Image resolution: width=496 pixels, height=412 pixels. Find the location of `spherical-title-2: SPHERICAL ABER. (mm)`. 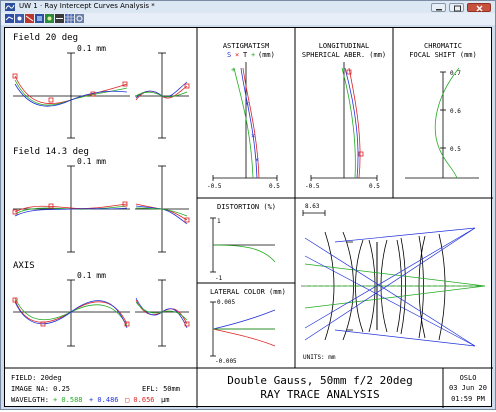

spherical-title-2: SPHERICAL ABER. (mm) is located at coordinates (344, 55).